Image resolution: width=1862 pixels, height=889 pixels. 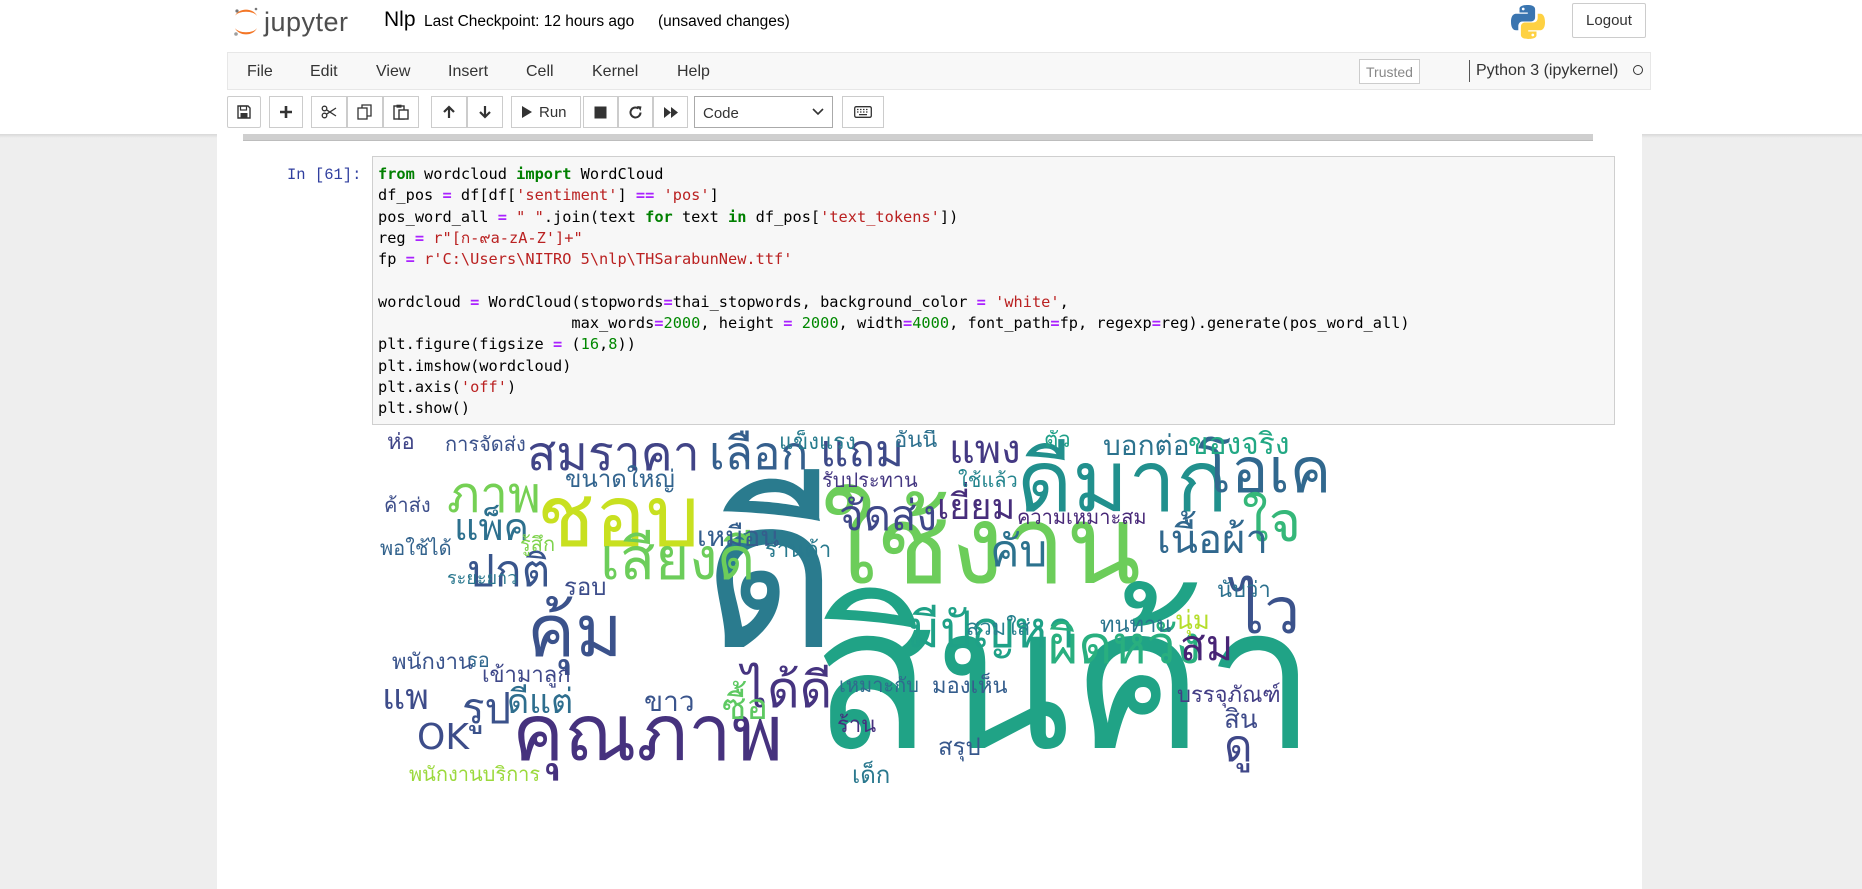 What do you see at coordinates (976, 507) in the screenshot?
I see `wordcloud-word: เยี่ยม` at bounding box center [976, 507].